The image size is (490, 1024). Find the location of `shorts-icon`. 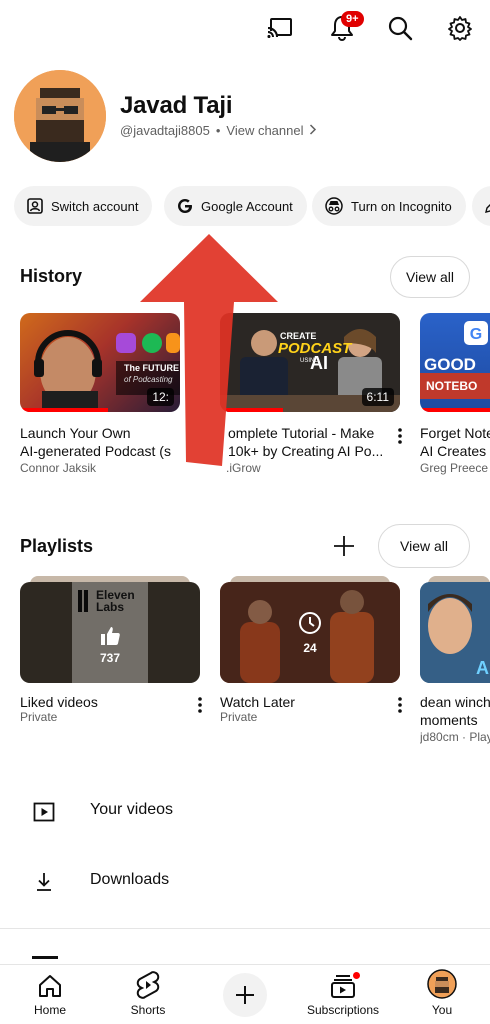

shorts-icon is located at coordinates (148, 982).